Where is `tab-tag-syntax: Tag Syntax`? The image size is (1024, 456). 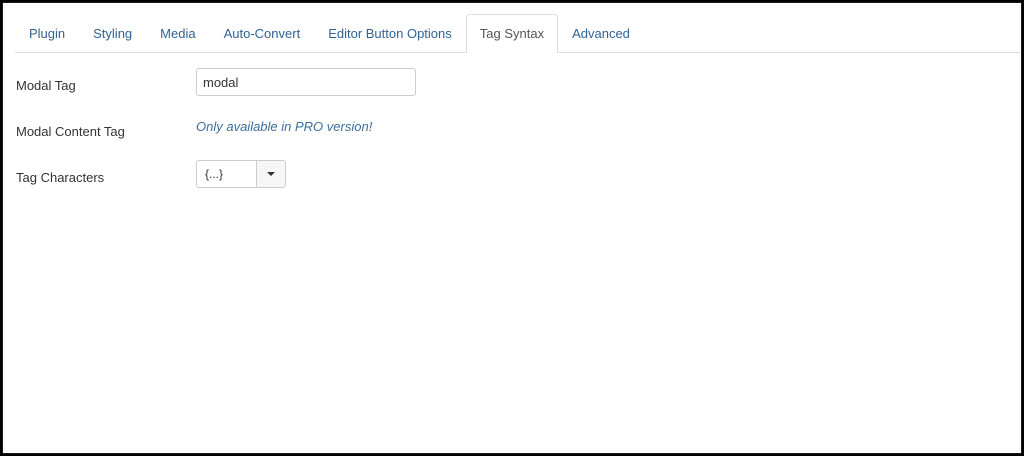 tab-tag-syntax: Tag Syntax is located at coordinates (512, 33).